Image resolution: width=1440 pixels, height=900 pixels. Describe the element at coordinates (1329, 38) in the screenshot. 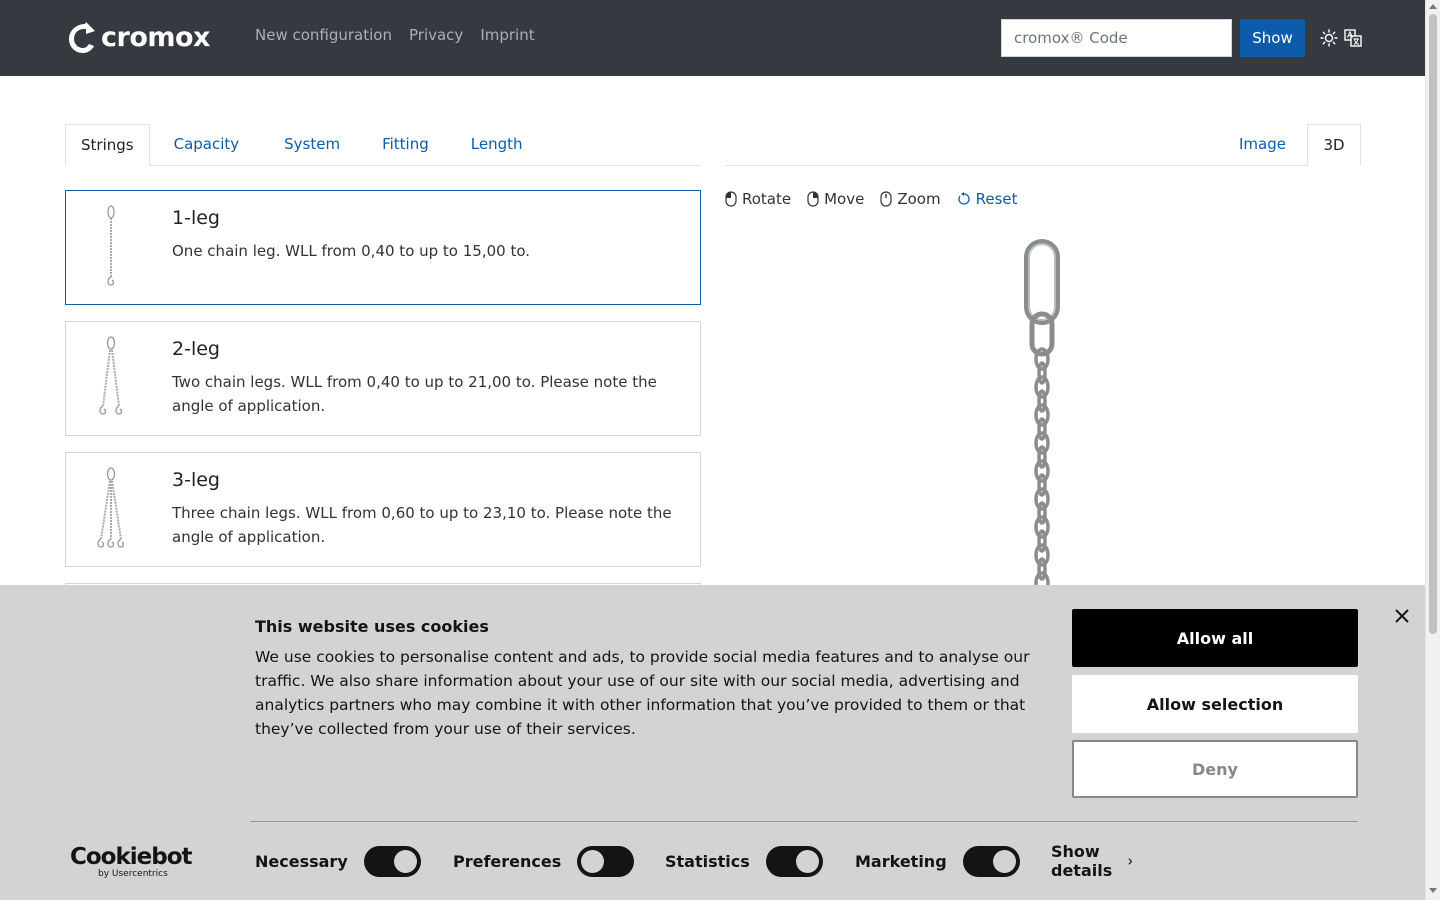

I see `sun-icon` at that location.